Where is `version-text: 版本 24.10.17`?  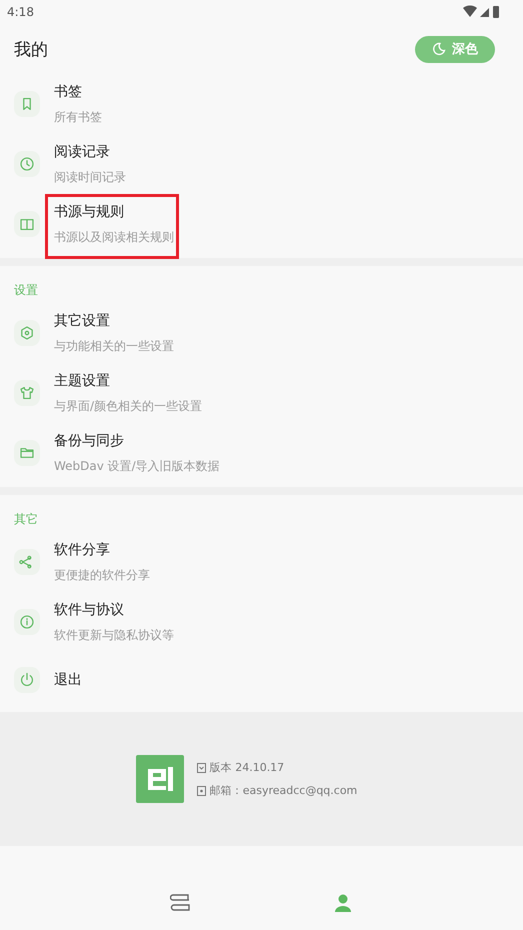
version-text: 版本 24.10.17 is located at coordinates (247, 767).